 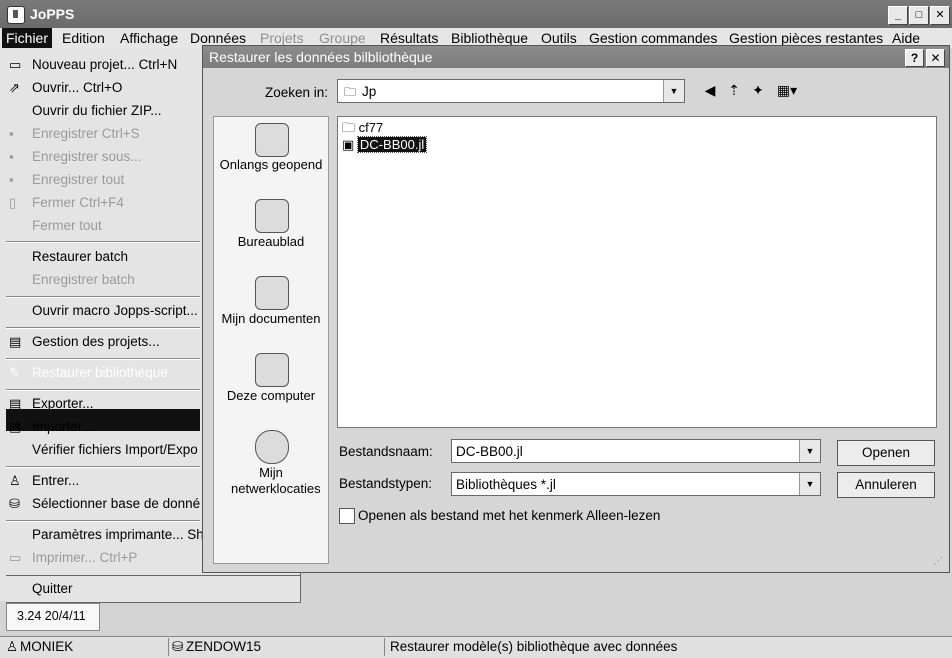 I want to click on status-user: MONIEK, so click(x=47, y=646).